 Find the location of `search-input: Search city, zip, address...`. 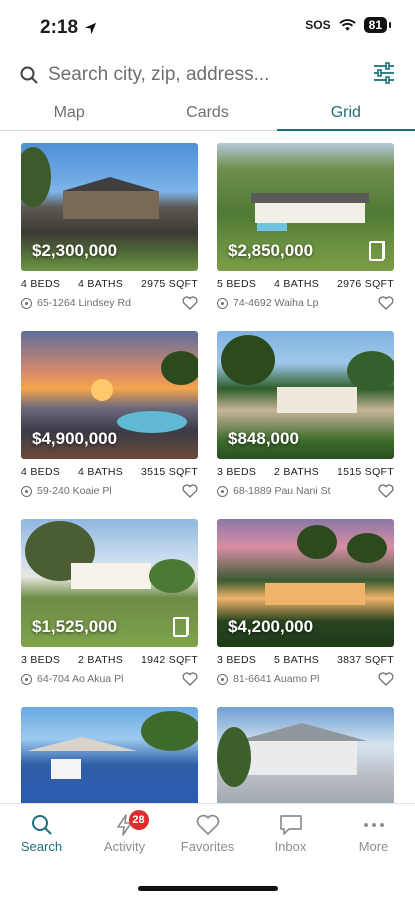

search-input: Search city, zip, address... is located at coordinates (158, 75).